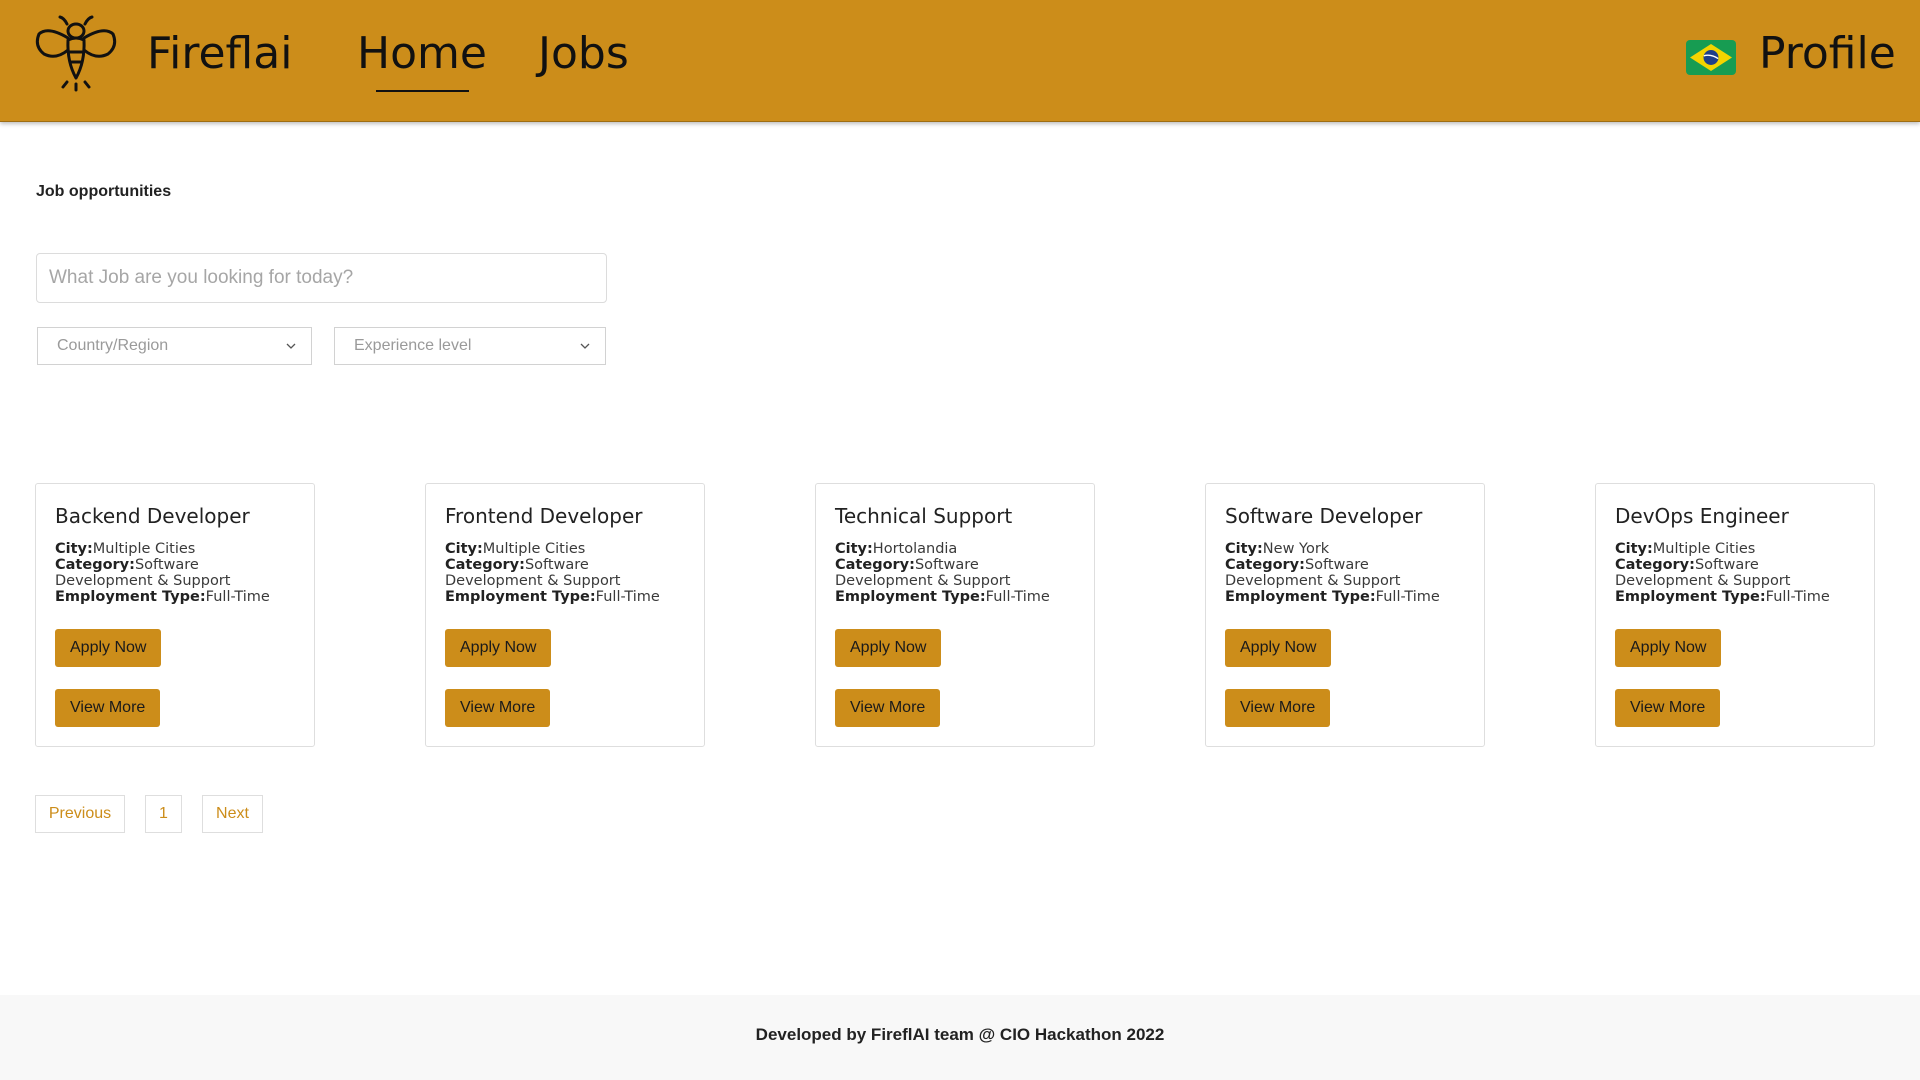  I want to click on brazil-flag-icon, so click(1711, 57).